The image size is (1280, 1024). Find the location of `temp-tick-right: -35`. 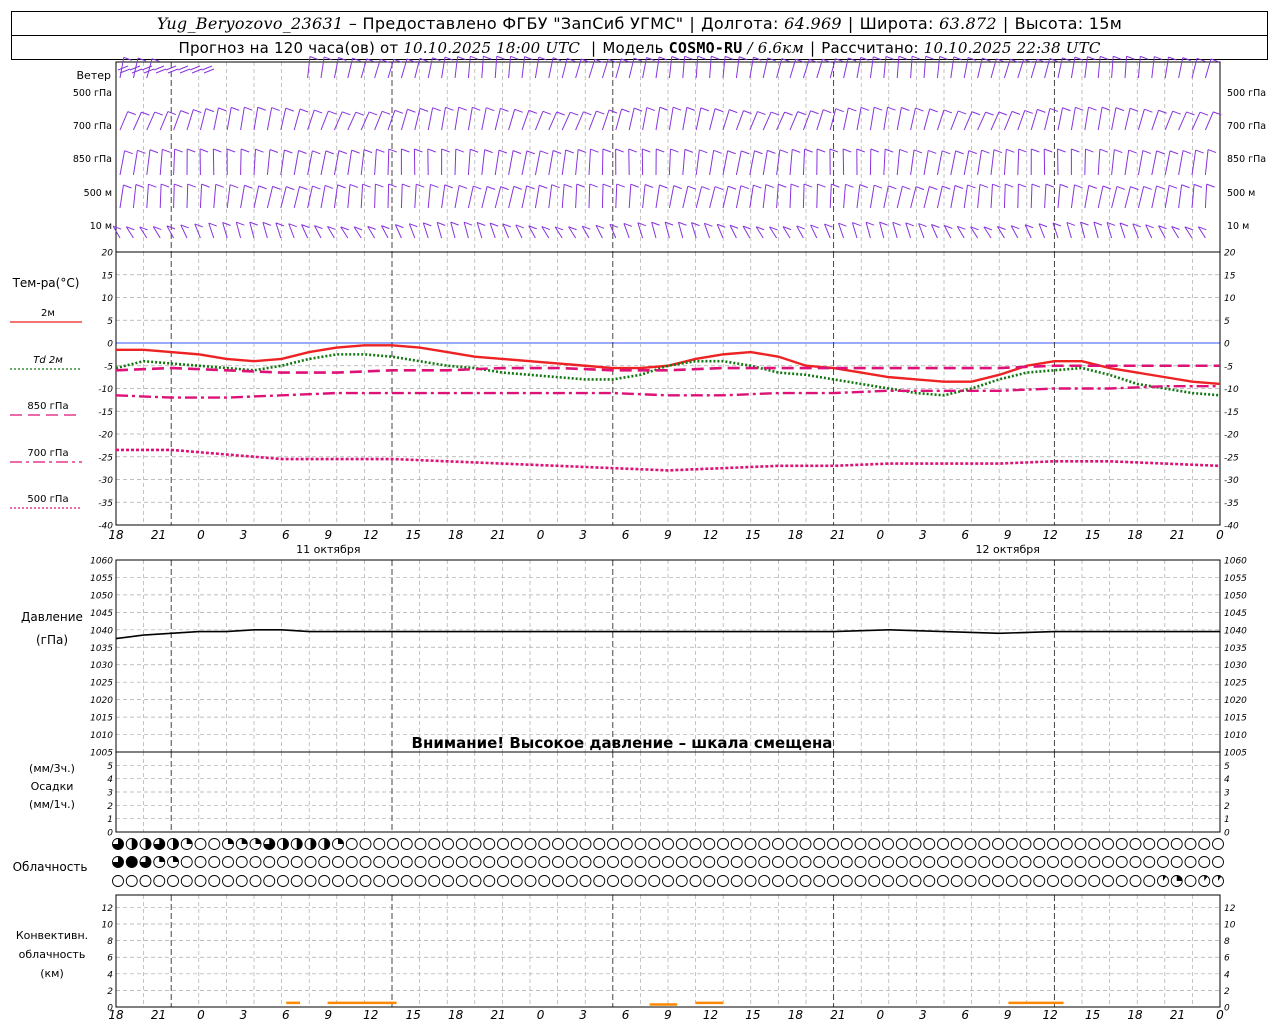

temp-tick-right: -35 is located at coordinates (1231, 504).